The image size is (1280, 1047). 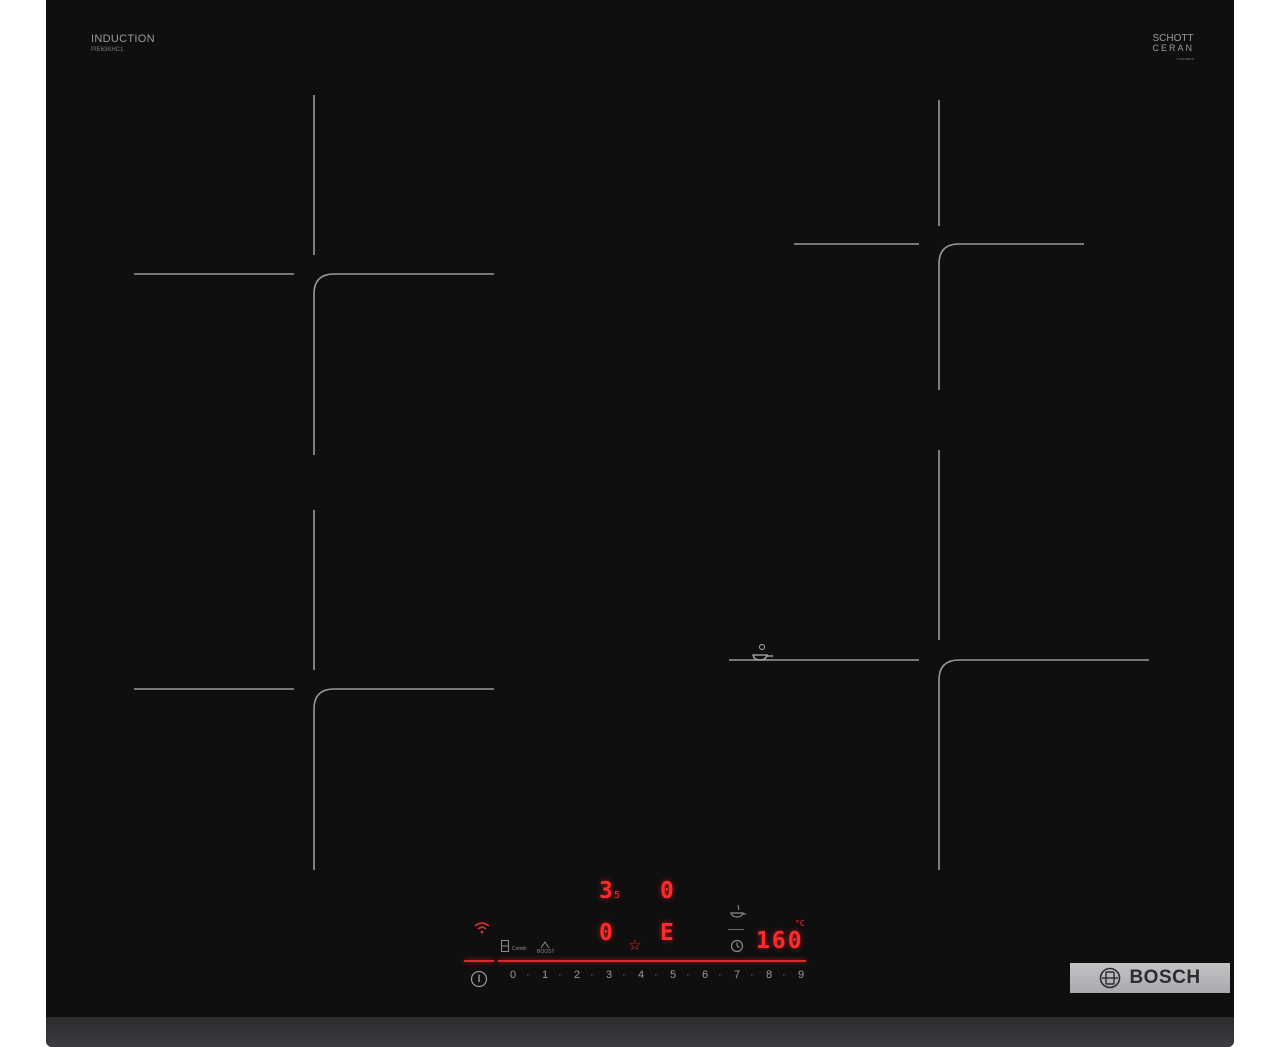 I want to click on power-level-5: 5, so click(x=673, y=975).